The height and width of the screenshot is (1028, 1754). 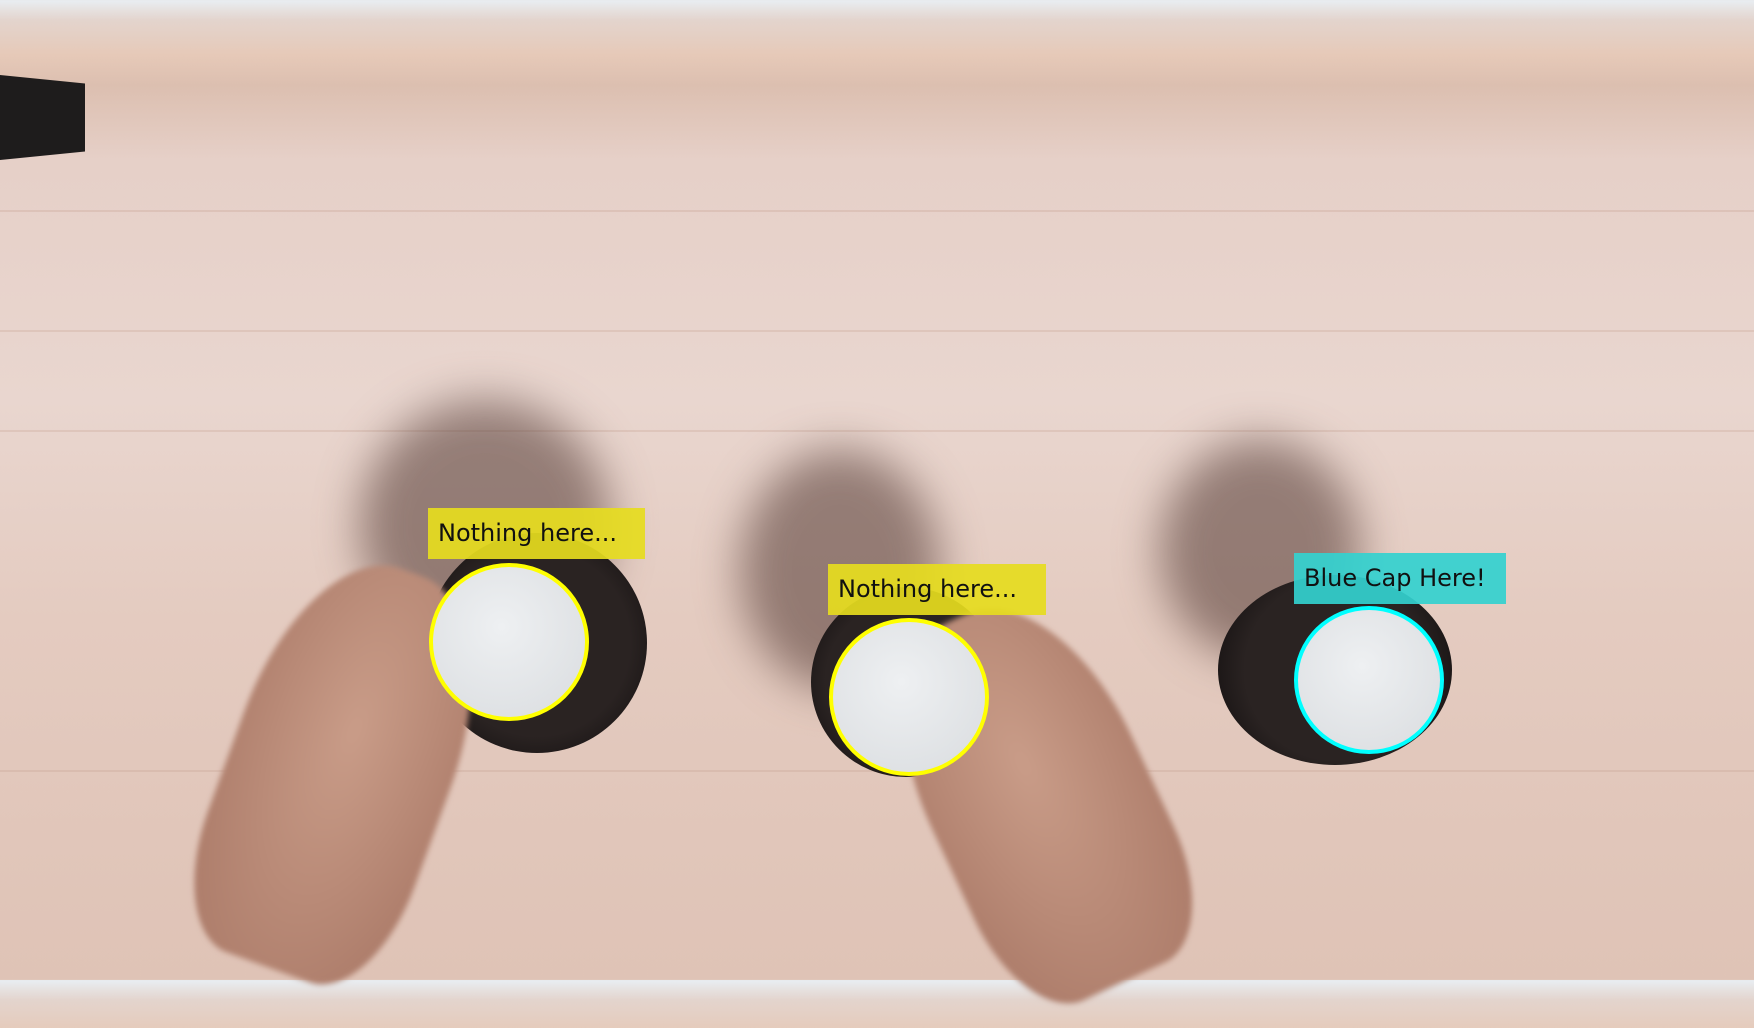 I want to click on detection-label-3: Blue Cap Here!, so click(x=1400, y=578).